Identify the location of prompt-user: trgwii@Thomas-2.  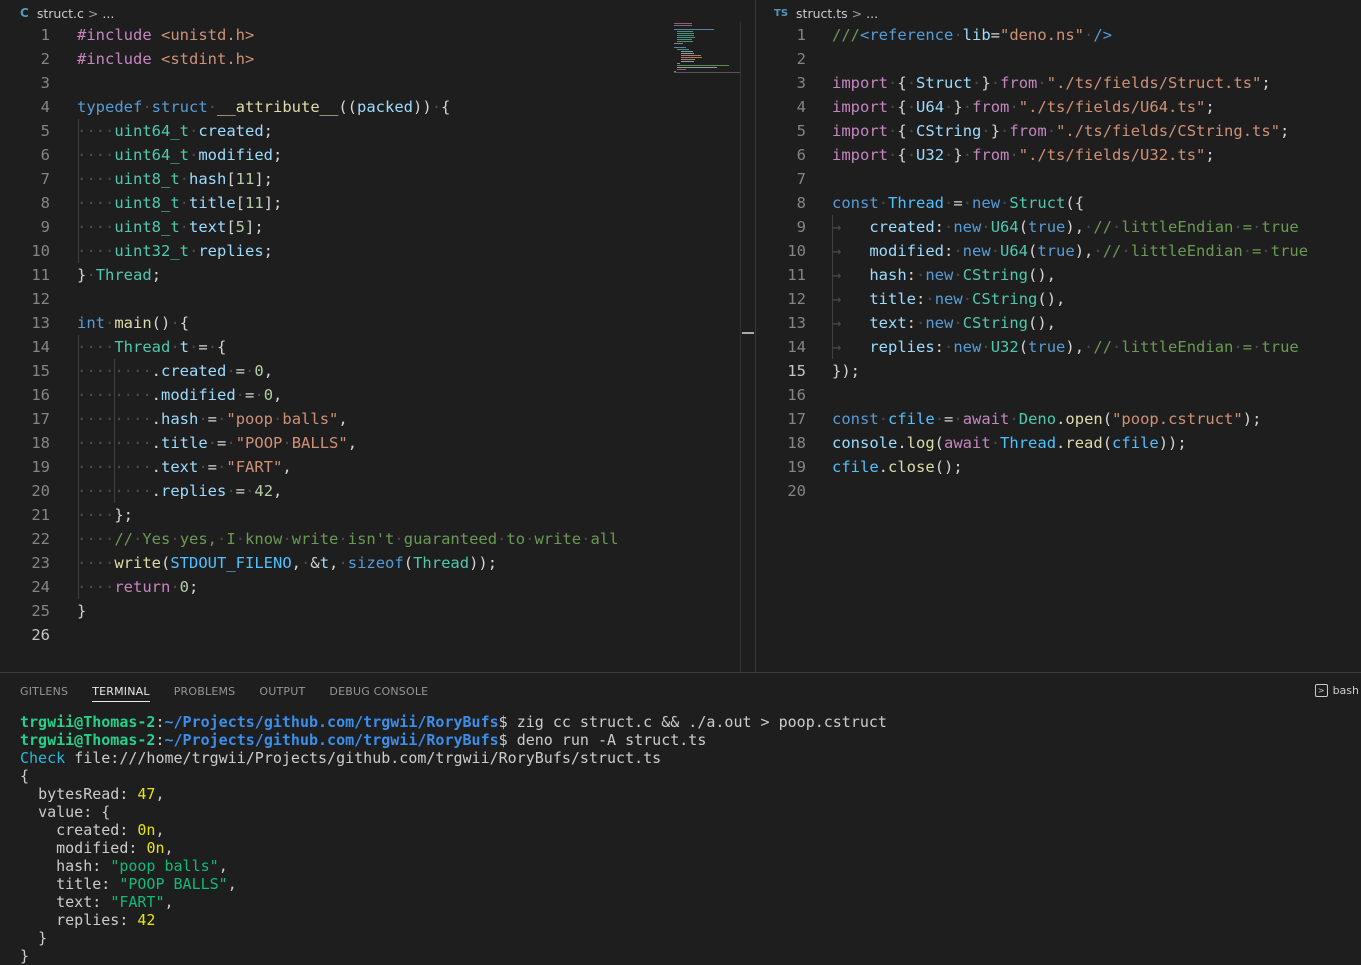
(88, 722).